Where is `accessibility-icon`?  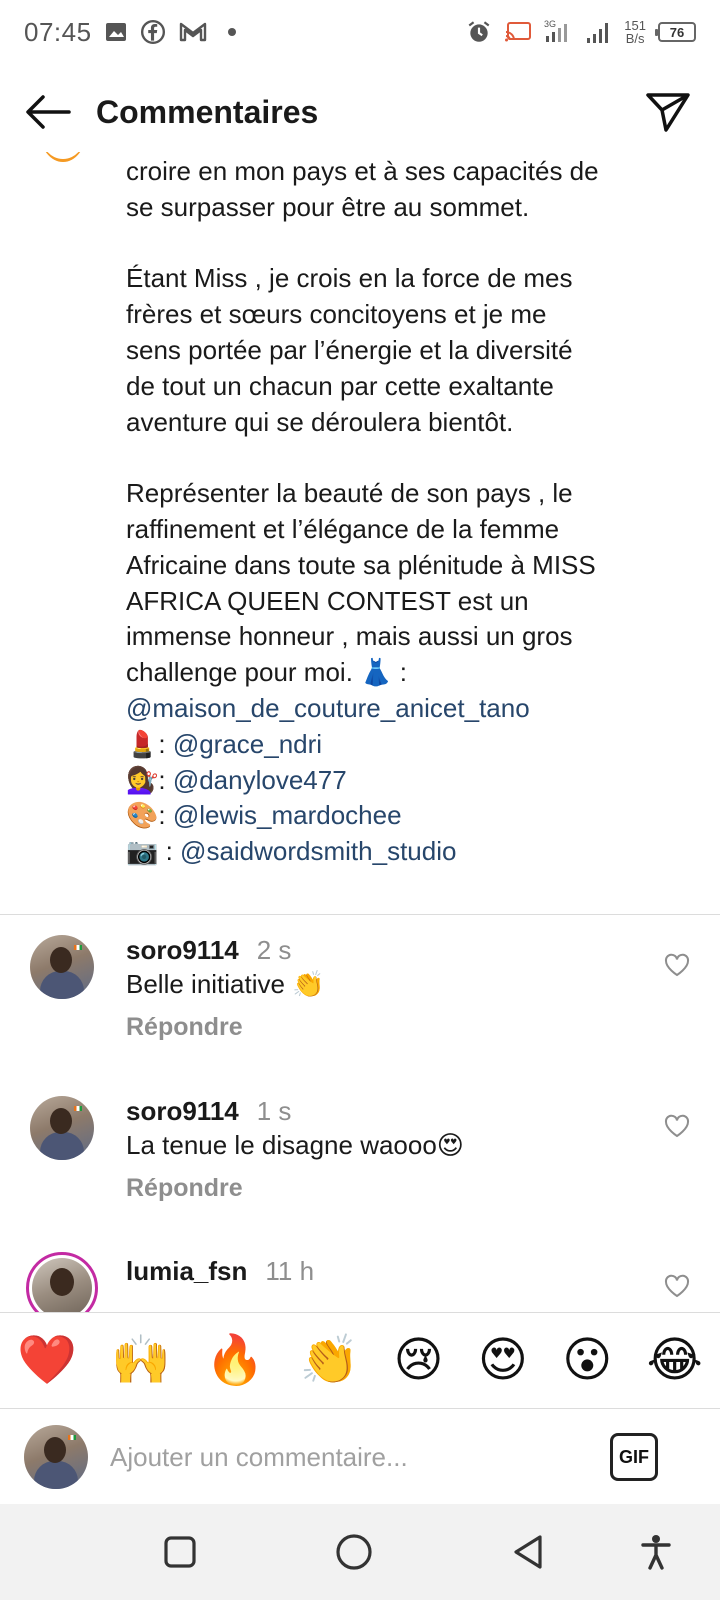
accessibility-icon is located at coordinates (656, 1552).